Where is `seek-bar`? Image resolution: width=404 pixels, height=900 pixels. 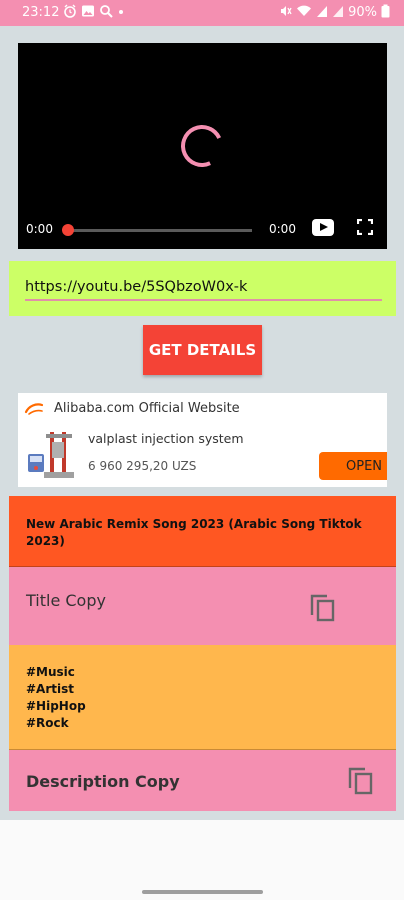 seek-bar is located at coordinates (161, 230).